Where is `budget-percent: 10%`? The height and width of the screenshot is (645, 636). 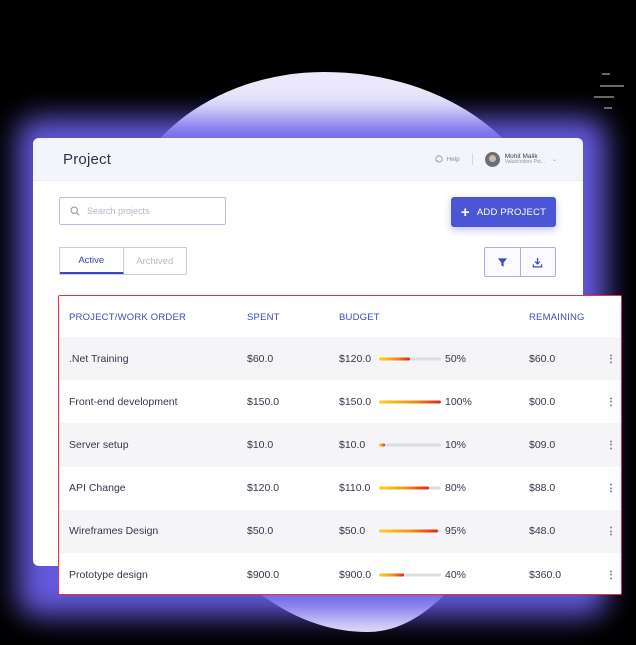 budget-percent: 10% is located at coordinates (456, 444).